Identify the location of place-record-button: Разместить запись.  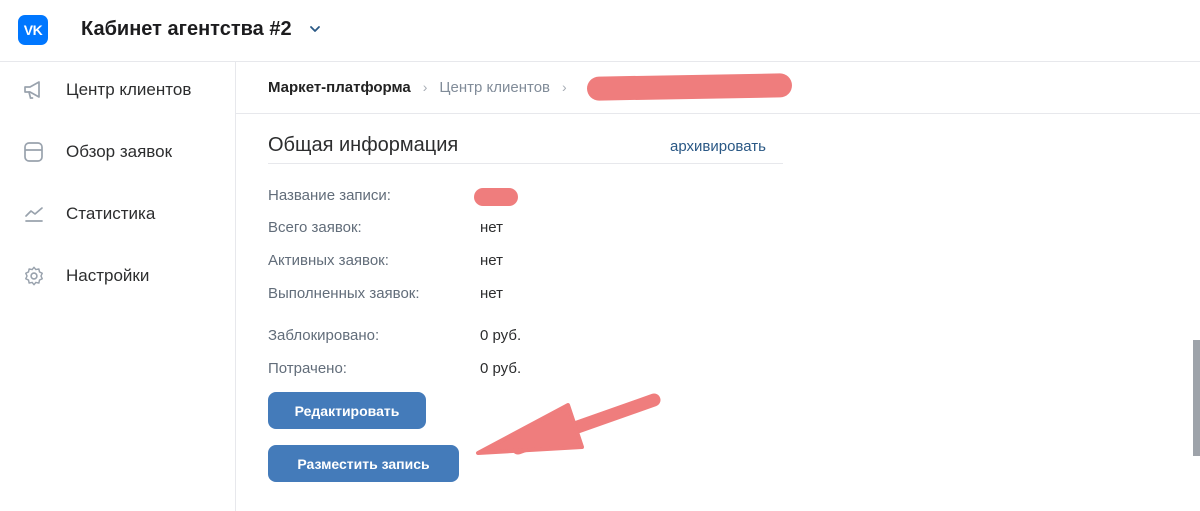
(363, 463).